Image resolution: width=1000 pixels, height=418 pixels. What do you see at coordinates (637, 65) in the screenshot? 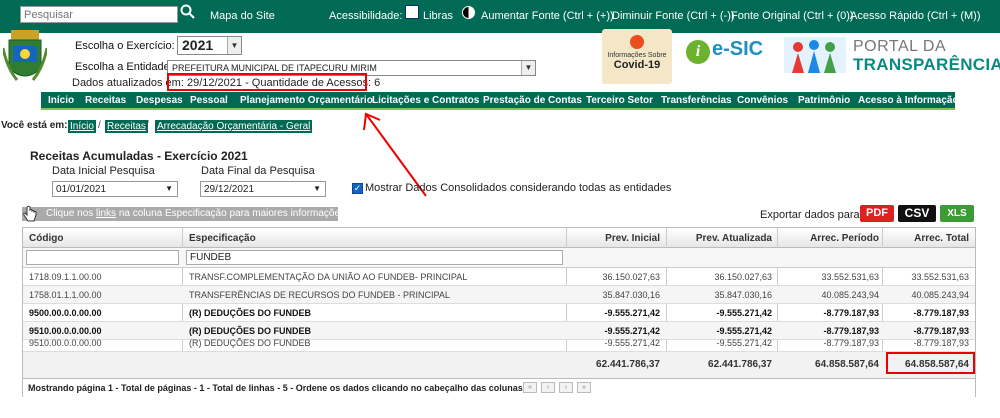
I see `covid-big-text: Covid-19` at bounding box center [637, 65].